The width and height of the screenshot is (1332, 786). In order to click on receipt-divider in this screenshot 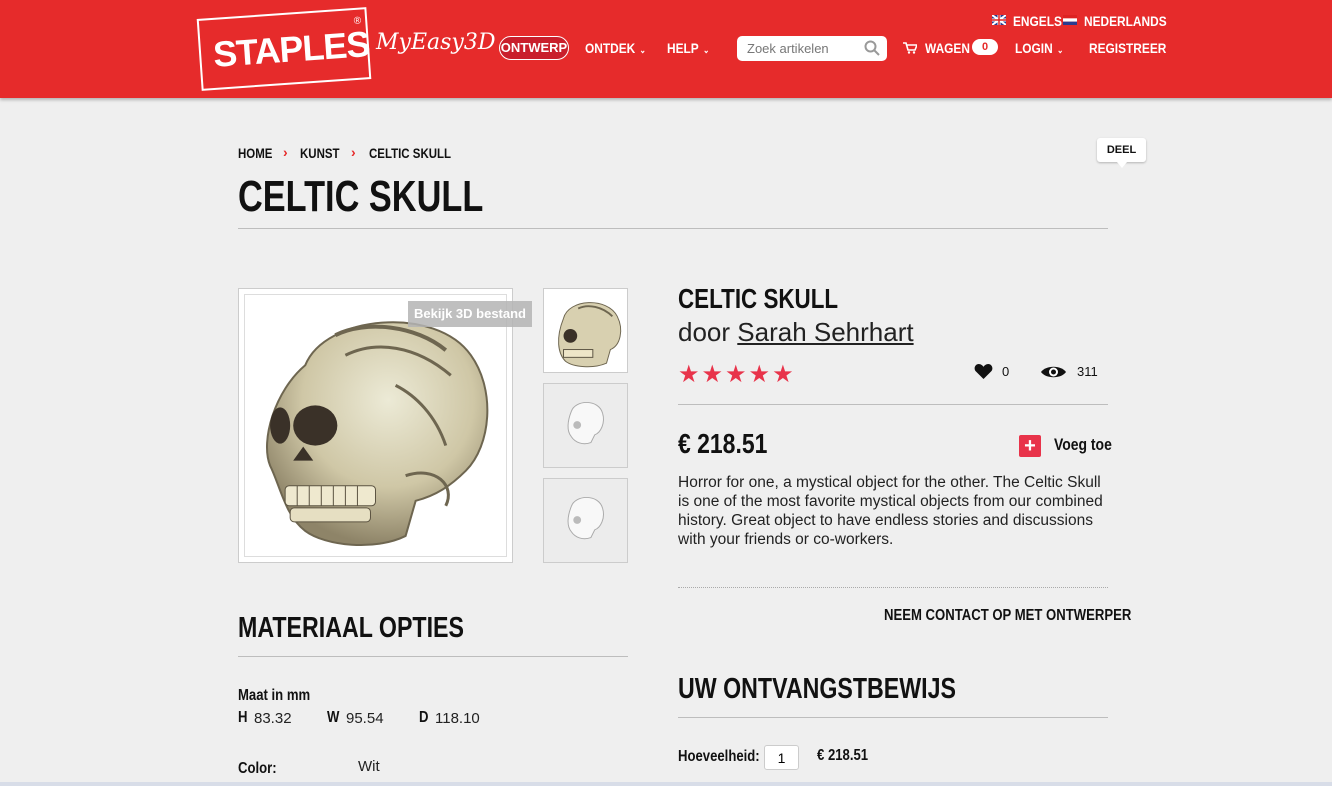, I will do `click(893, 717)`.